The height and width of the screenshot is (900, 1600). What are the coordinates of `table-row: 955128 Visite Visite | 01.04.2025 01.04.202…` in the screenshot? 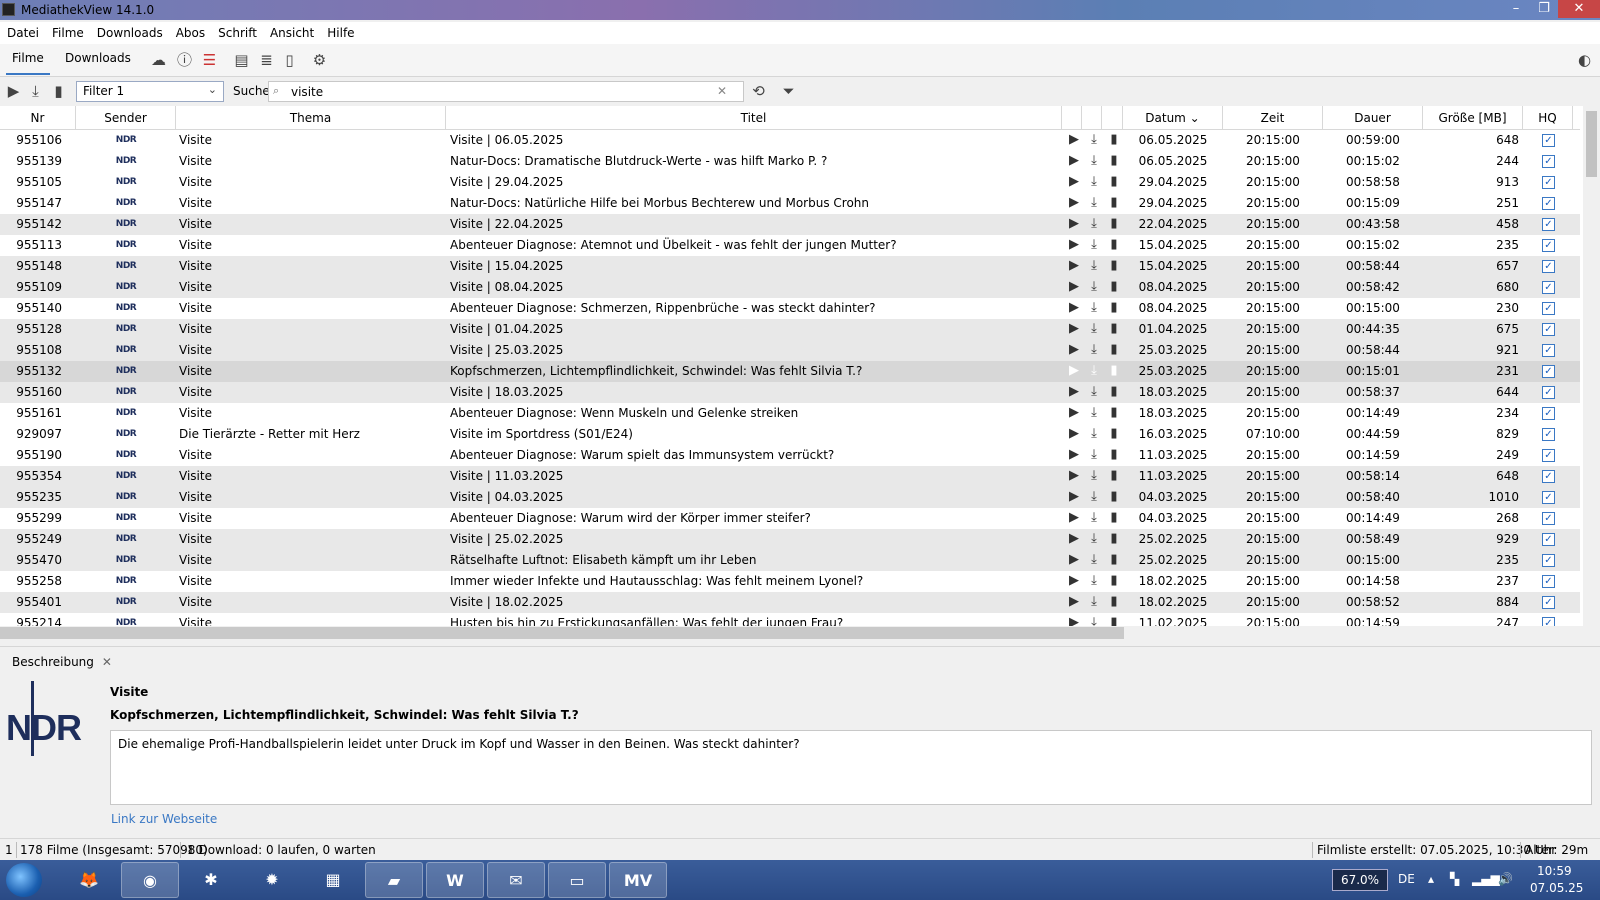 It's located at (790, 329).